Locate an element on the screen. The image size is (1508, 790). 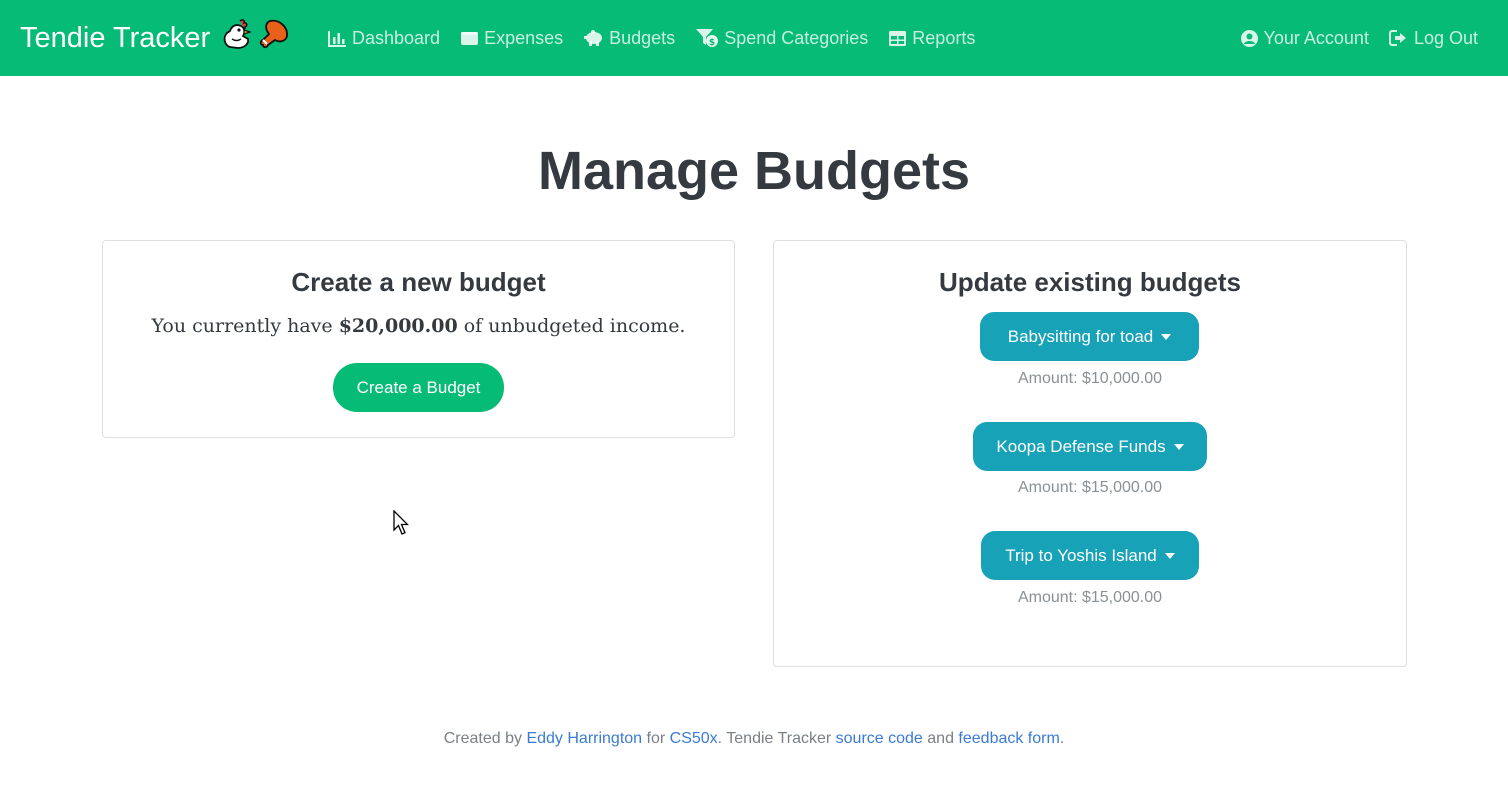
footer-text: . is located at coordinates (1062, 738).